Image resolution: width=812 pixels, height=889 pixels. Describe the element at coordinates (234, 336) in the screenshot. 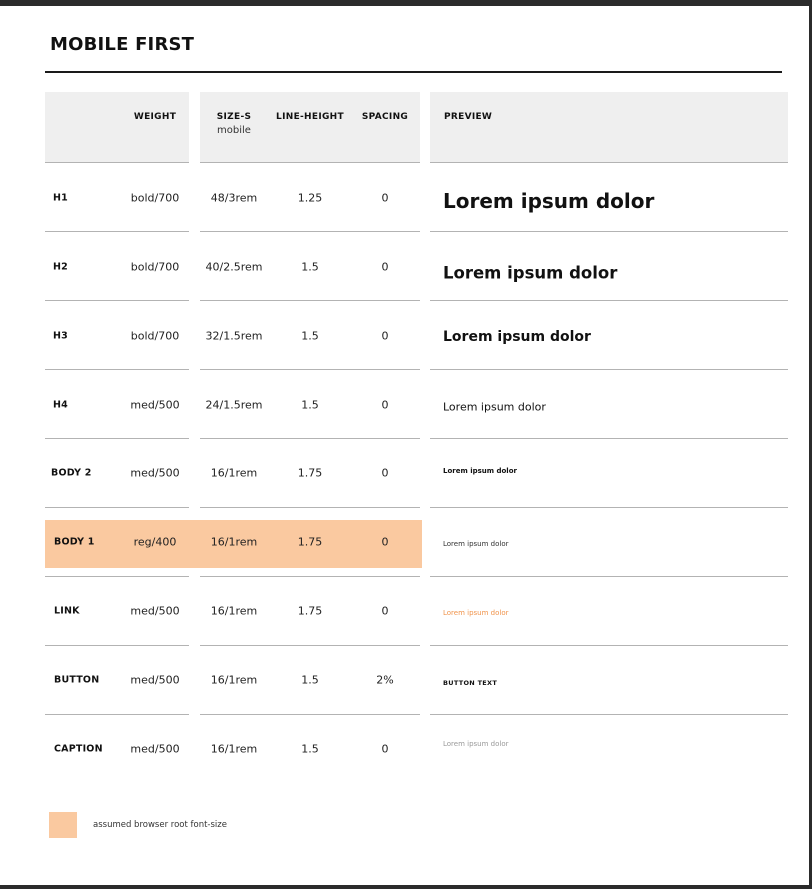

I see `row-size: 32/1.5rem` at that location.